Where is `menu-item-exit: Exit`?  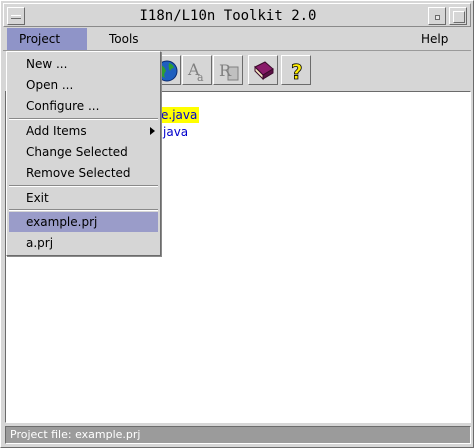
menu-item-exit: Exit is located at coordinates (83, 198).